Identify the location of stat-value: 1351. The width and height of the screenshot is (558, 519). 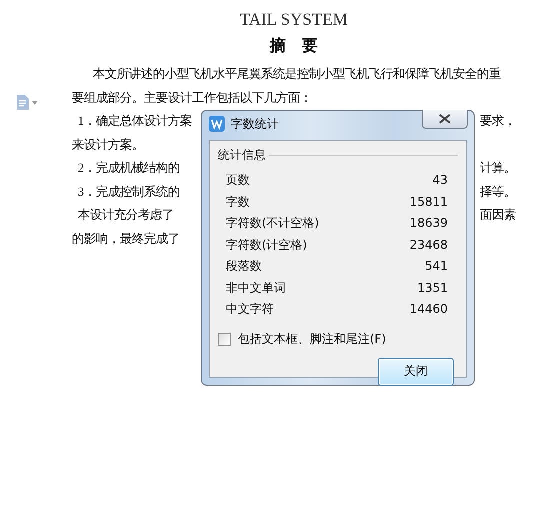
(432, 288).